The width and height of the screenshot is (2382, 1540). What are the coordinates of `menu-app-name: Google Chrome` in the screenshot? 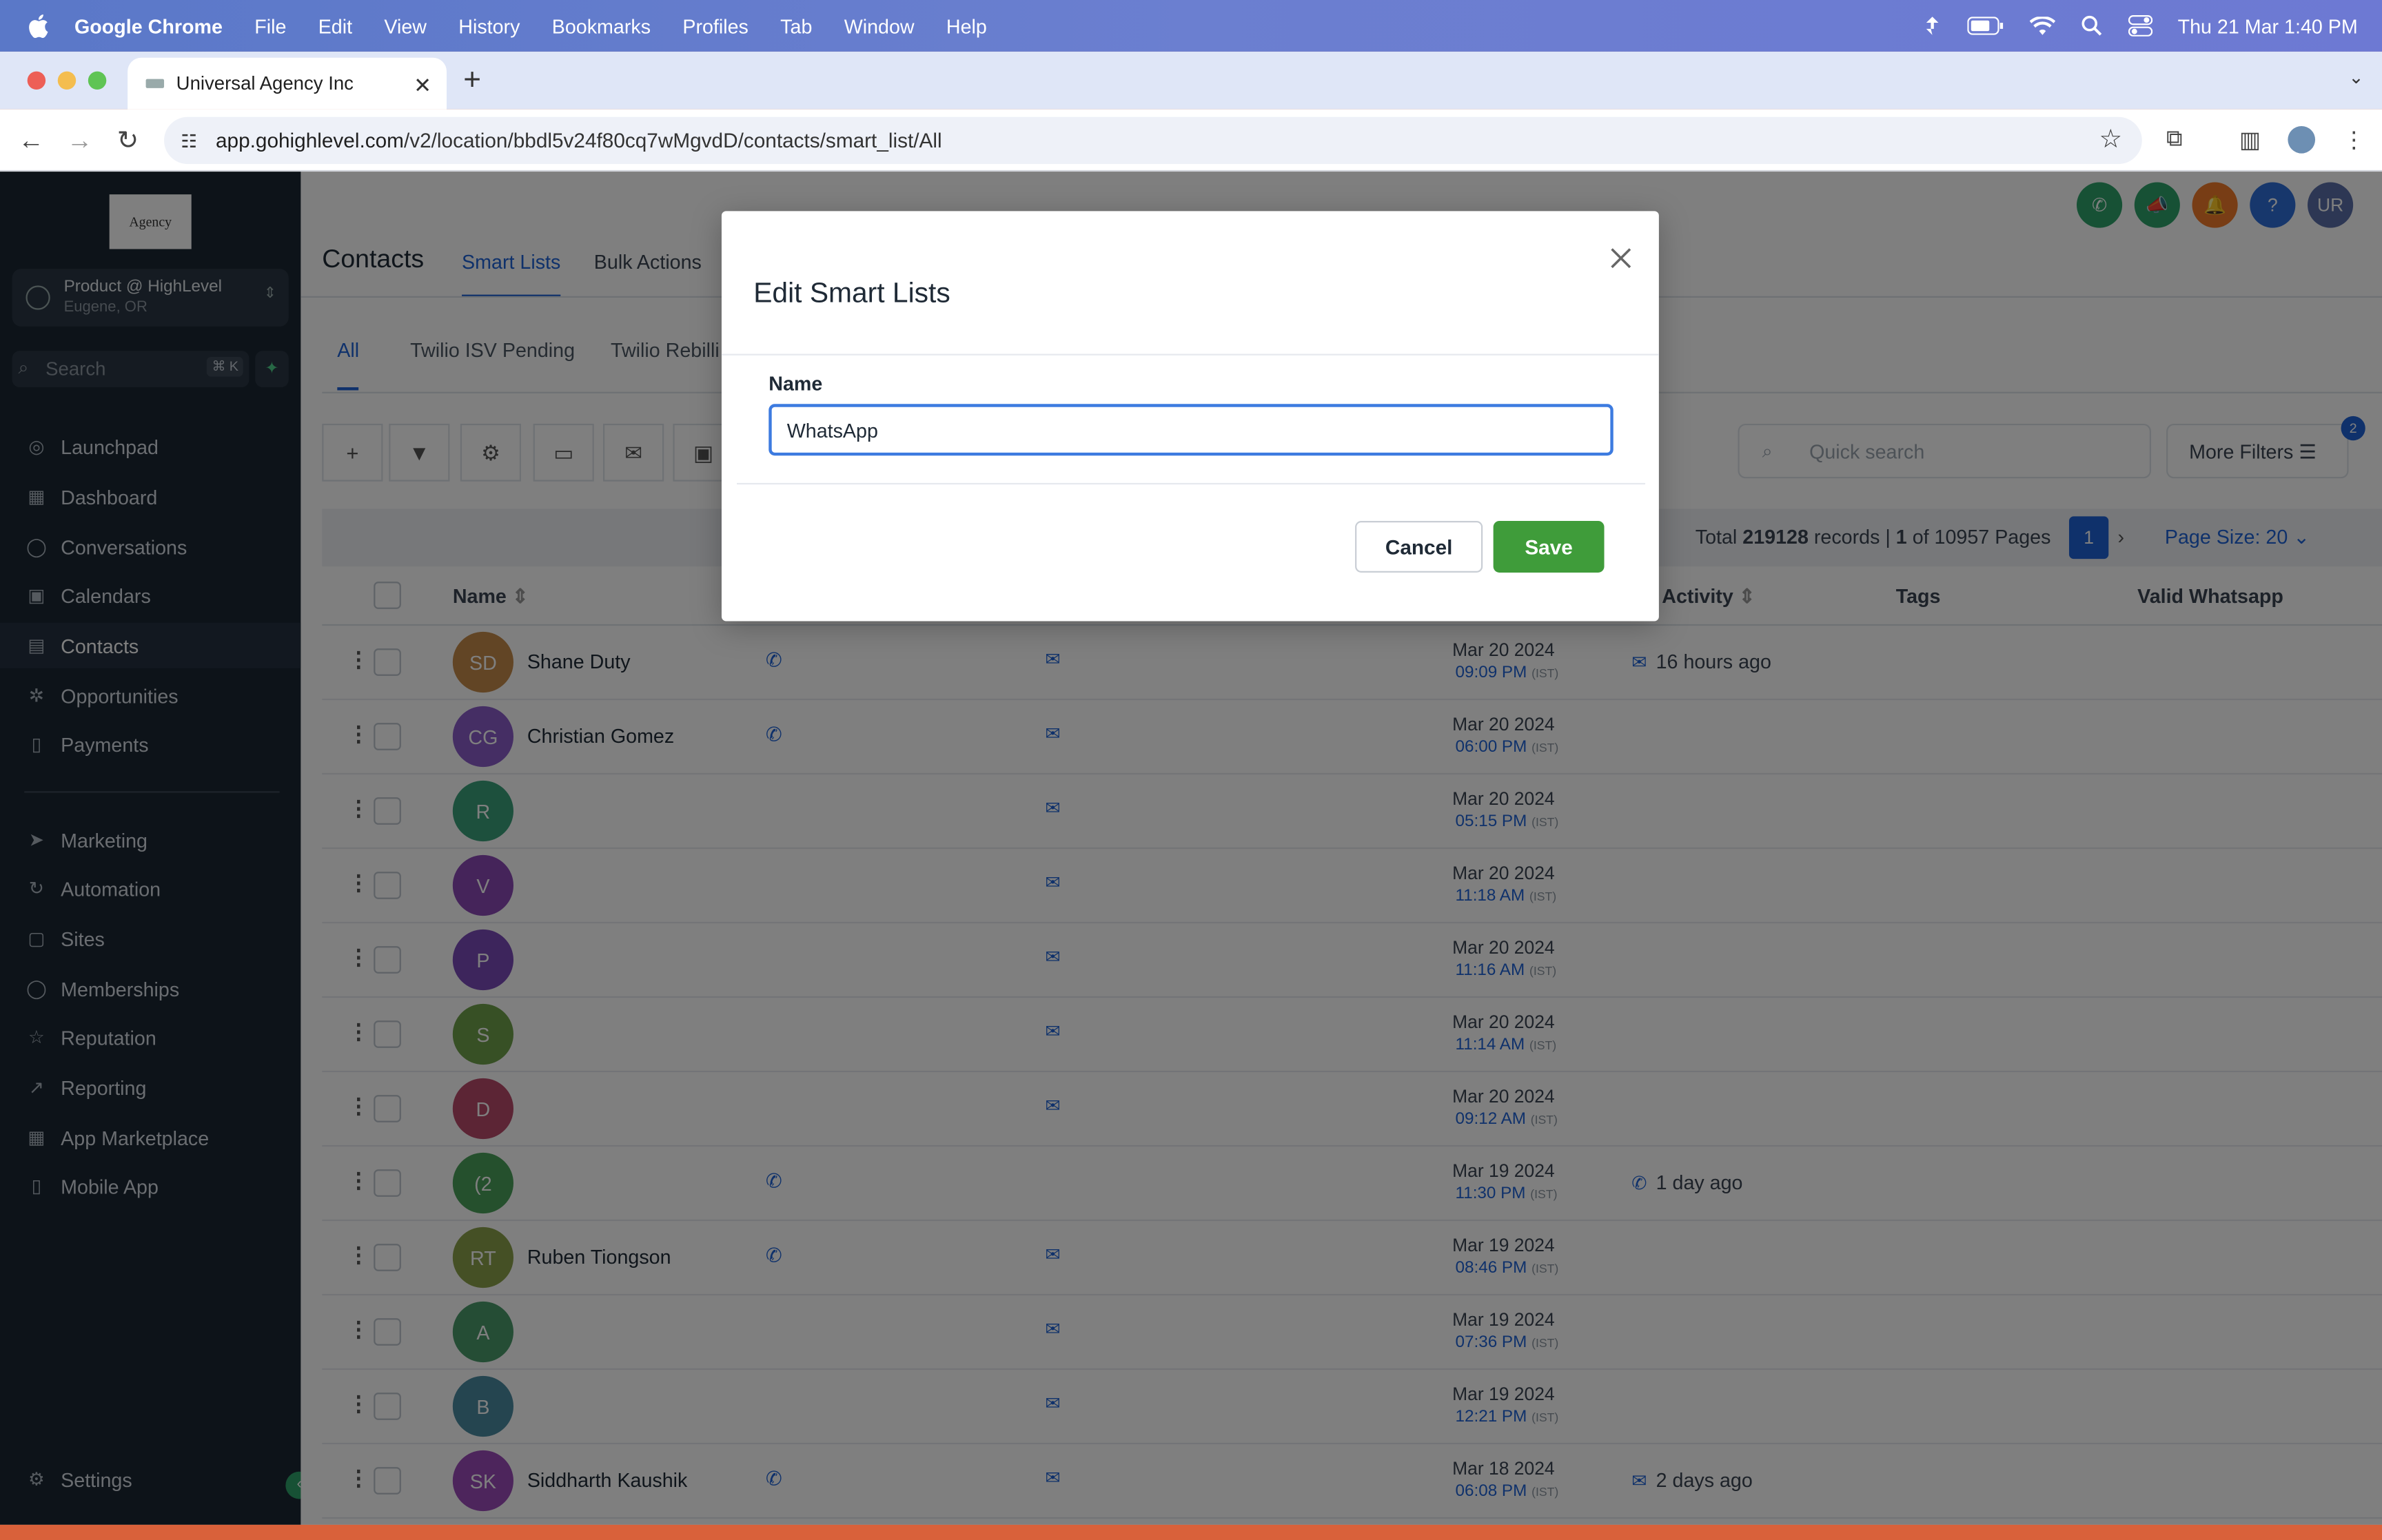 It's located at (148, 25).